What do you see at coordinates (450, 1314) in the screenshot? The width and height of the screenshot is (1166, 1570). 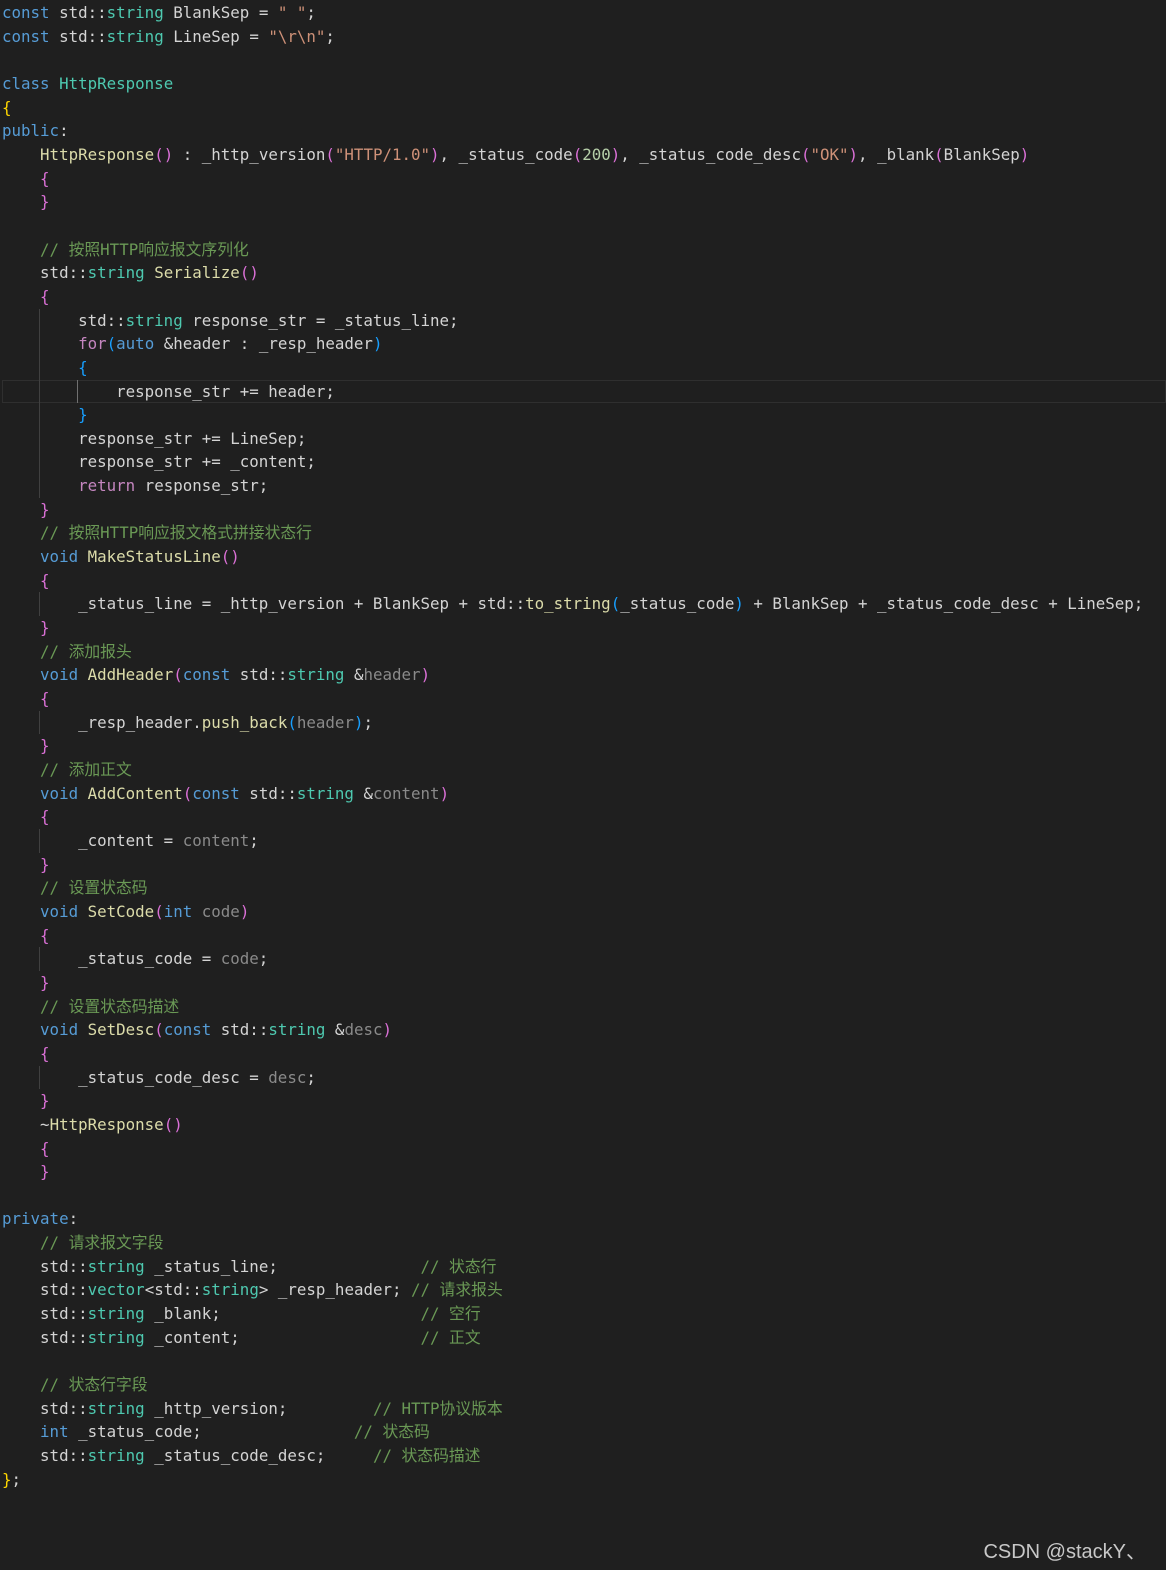 I see `code-token: // 空行` at bounding box center [450, 1314].